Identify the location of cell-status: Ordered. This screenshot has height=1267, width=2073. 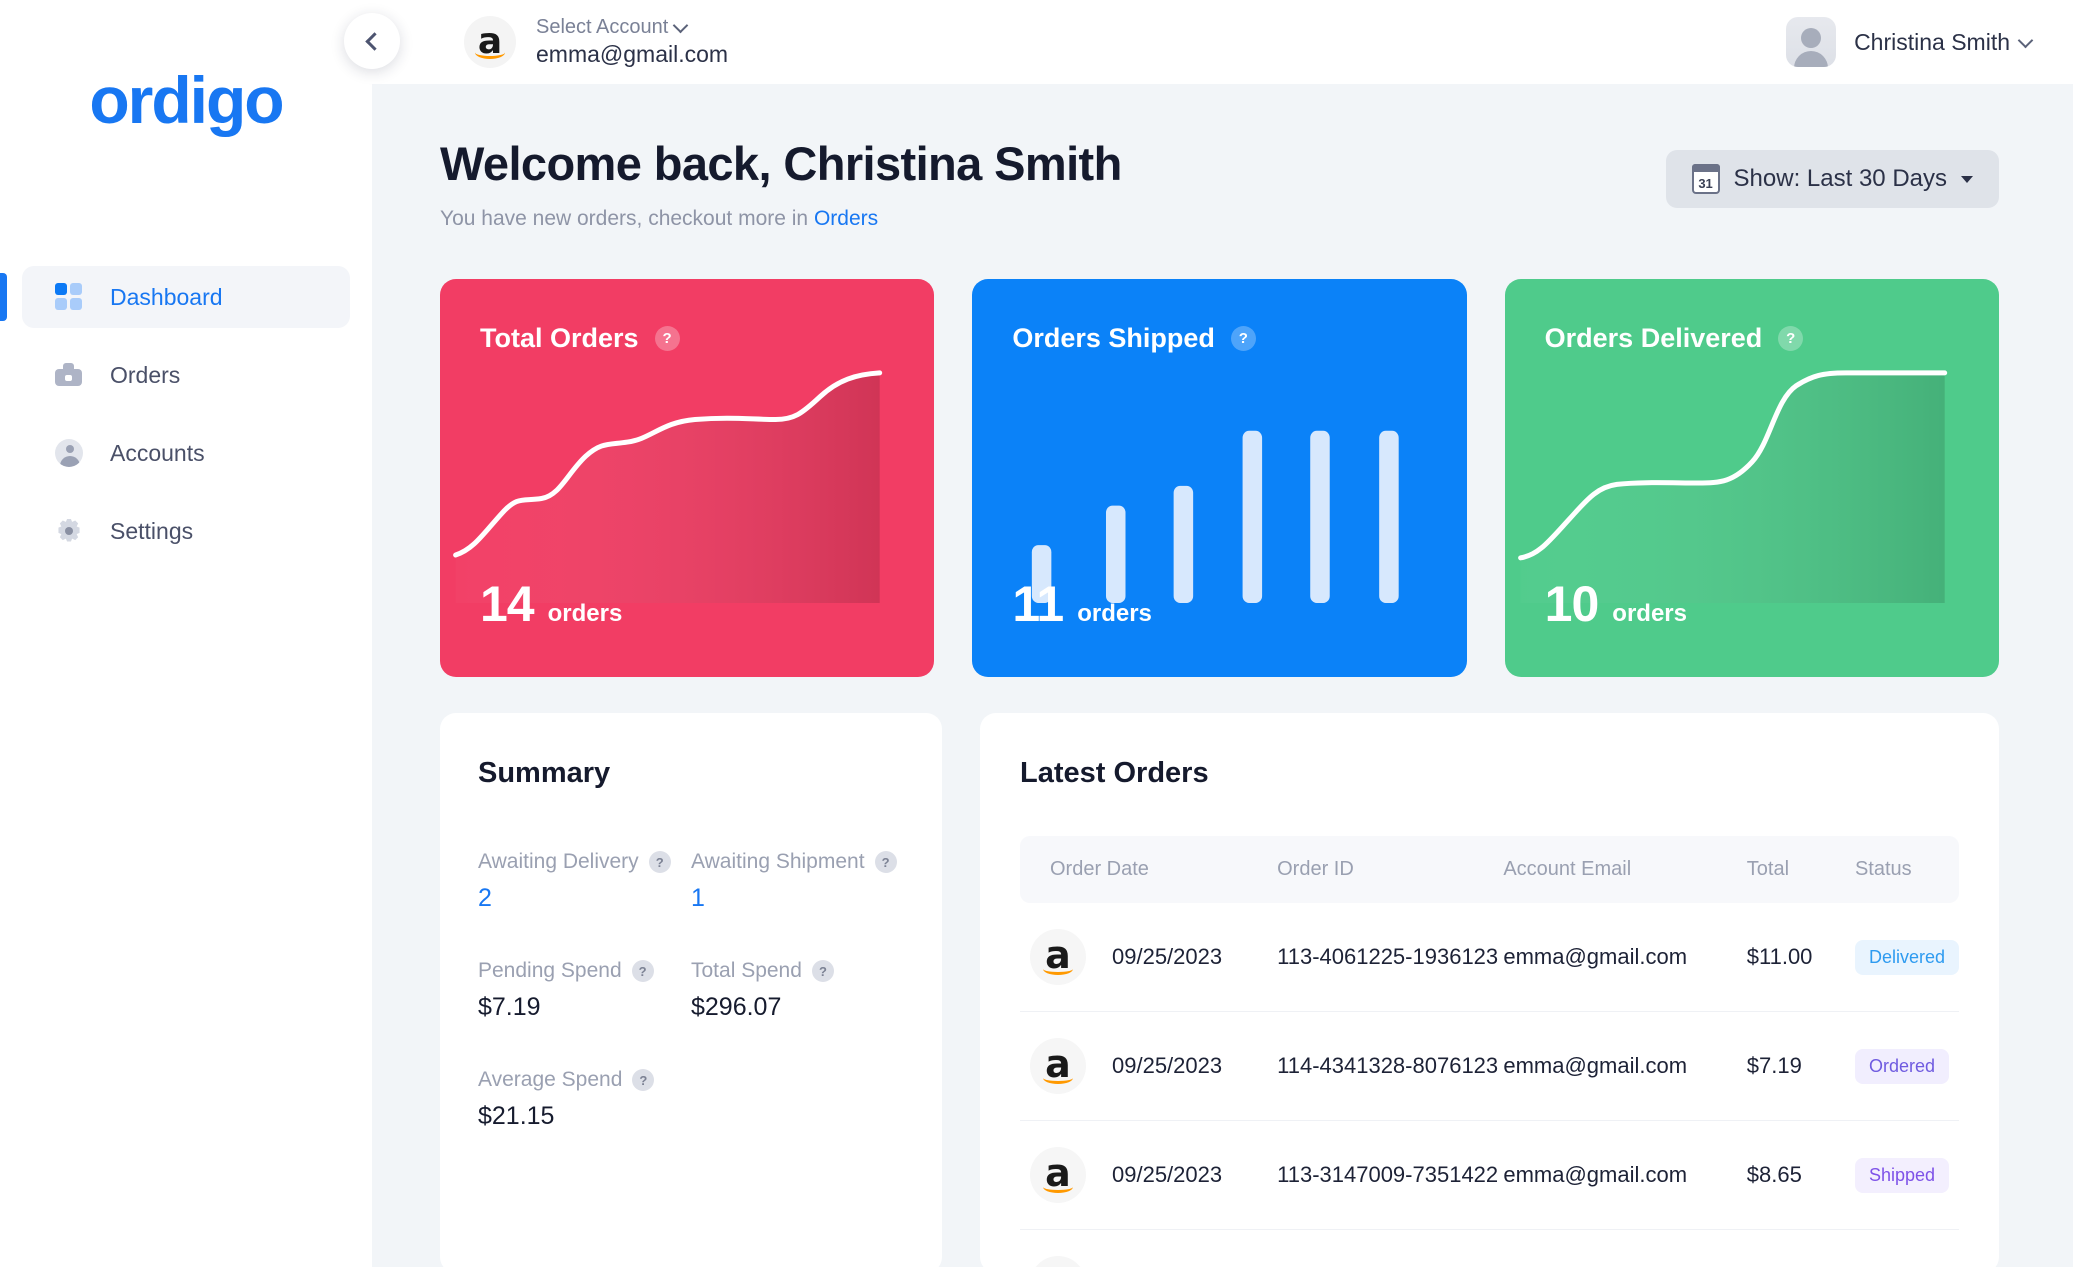
(1906, 1066).